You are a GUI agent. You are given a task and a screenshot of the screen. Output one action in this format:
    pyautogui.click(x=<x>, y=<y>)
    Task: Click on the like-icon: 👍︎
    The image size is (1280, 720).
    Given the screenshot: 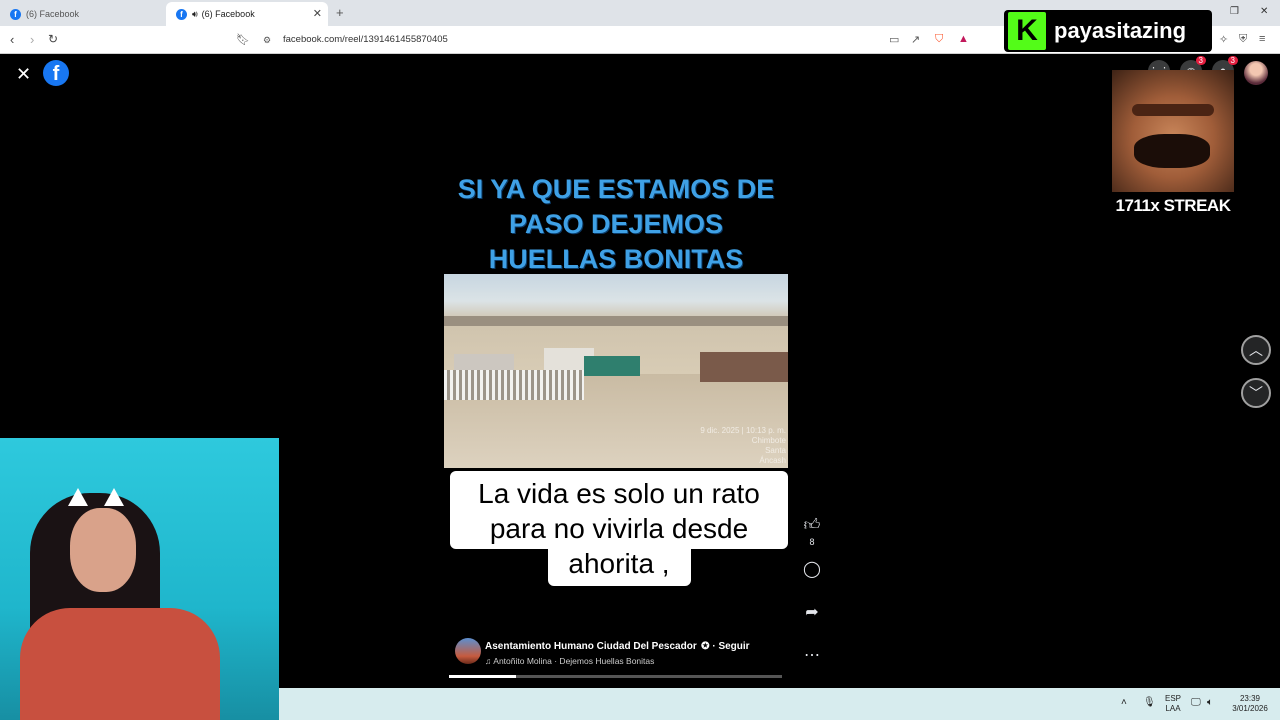 What is the action you would take?
    pyautogui.click(x=812, y=525)
    